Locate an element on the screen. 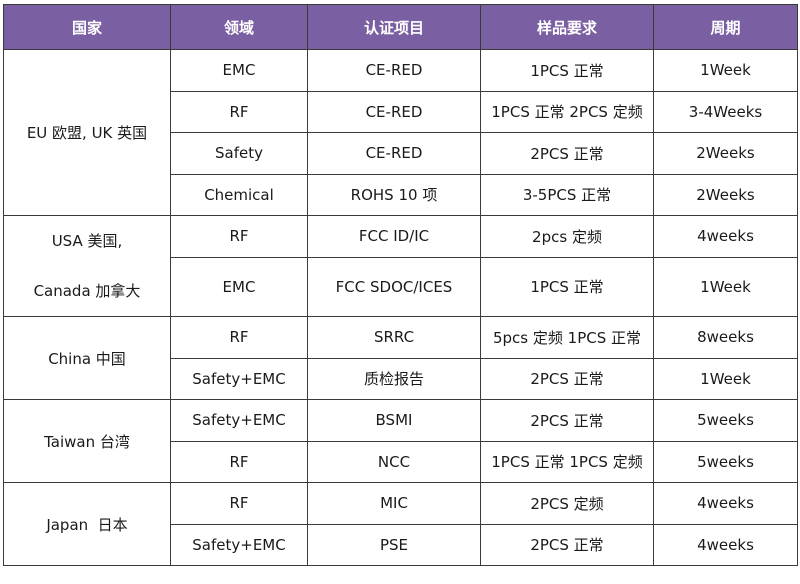 The height and width of the screenshot is (584, 800). cert-cell: BSMI is located at coordinates (394, 420).